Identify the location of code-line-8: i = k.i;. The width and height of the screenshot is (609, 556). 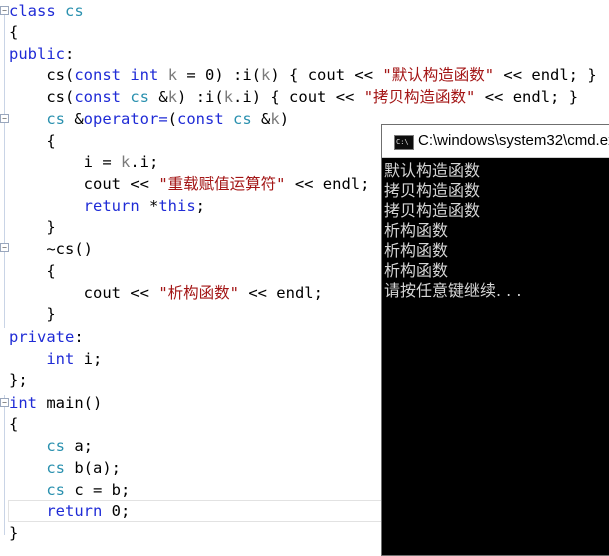
(84, 162).